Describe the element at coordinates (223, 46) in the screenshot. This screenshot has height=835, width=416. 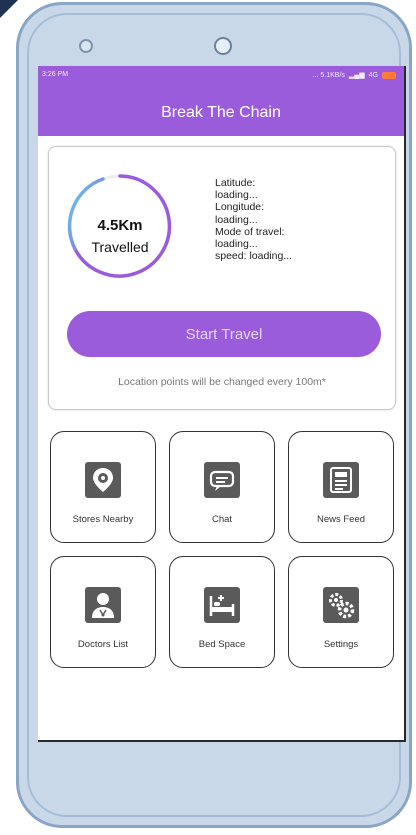
I see `camera-icon` at that location.